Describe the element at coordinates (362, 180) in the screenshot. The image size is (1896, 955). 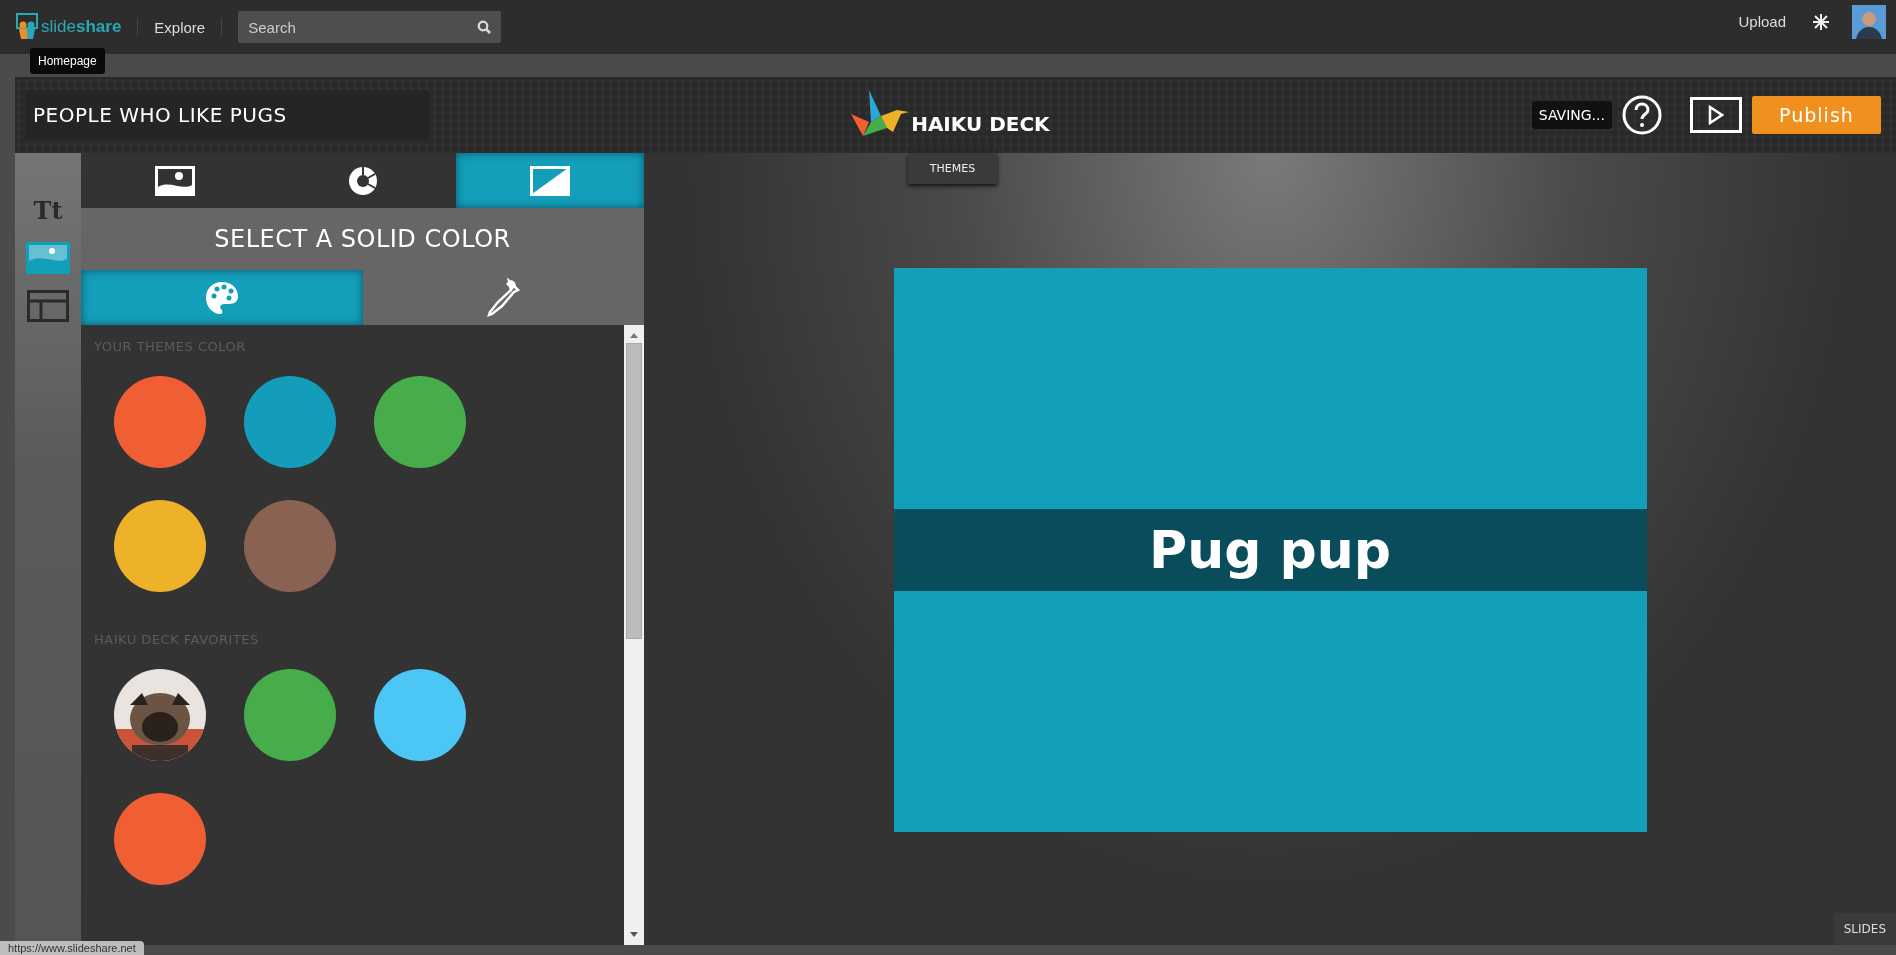
I see `pattern-icon` at that location.